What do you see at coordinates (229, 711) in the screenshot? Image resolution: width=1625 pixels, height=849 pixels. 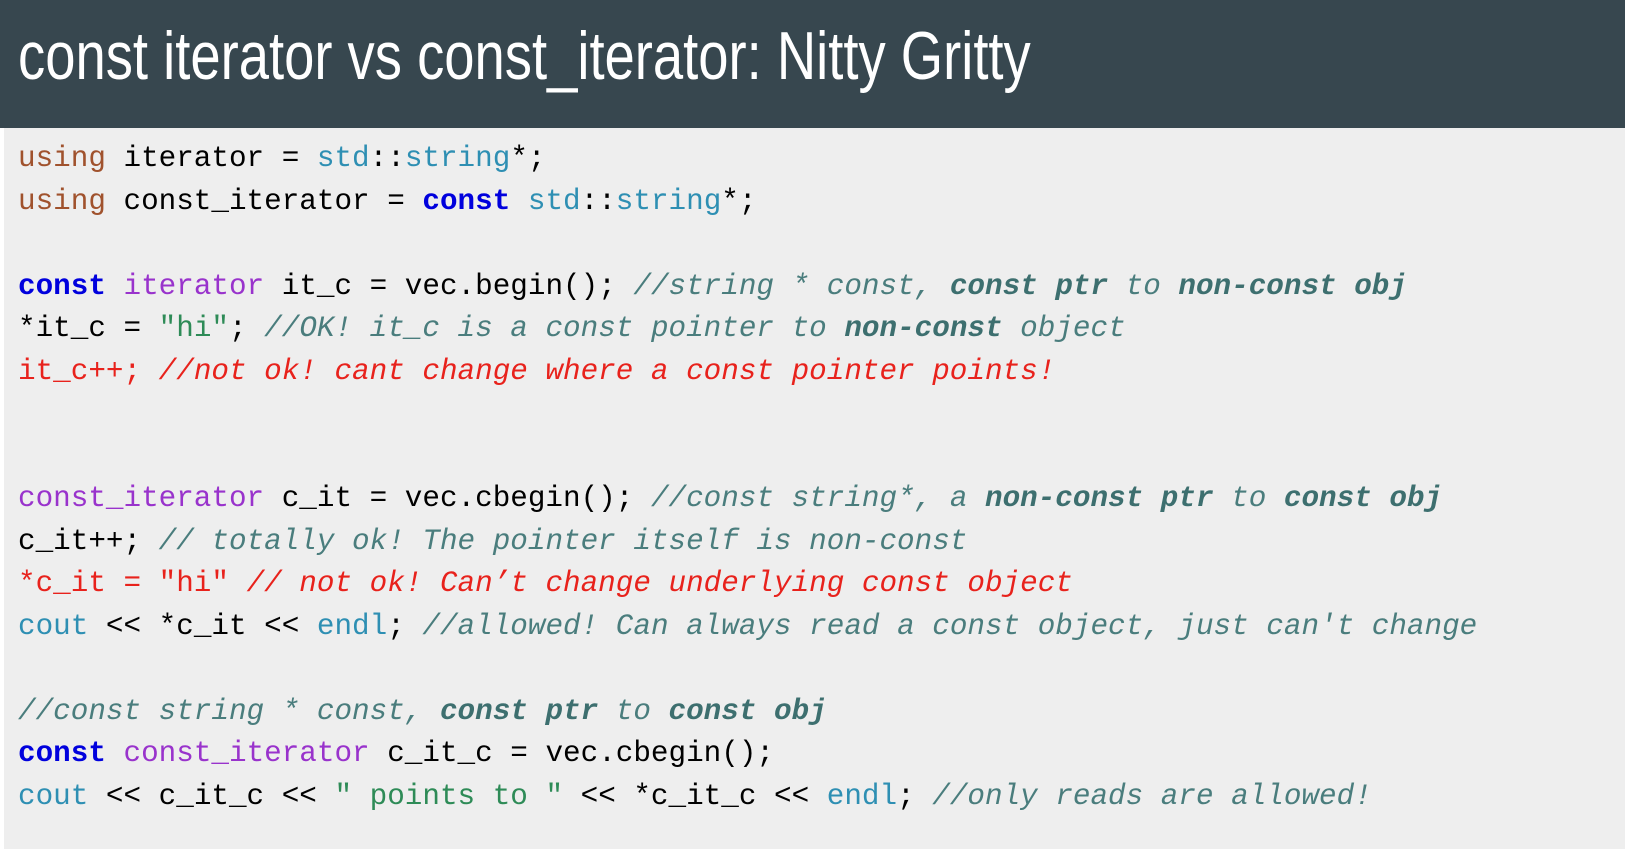 I see `code-token: //const string * const,` at bounding box center [229, 711].